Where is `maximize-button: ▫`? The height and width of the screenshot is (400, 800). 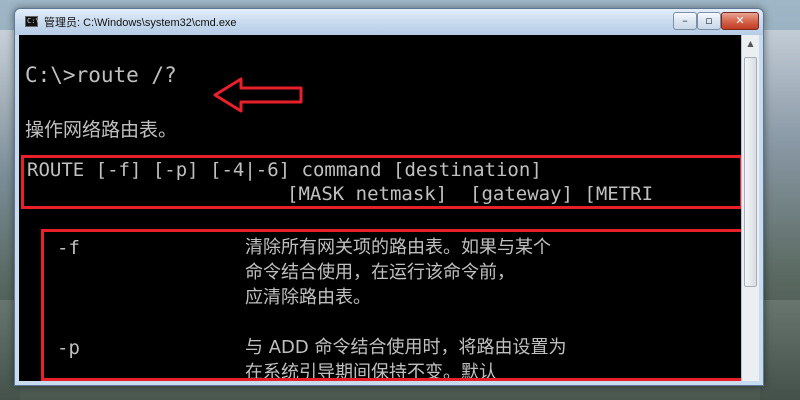 maximize-button: ▫ is located at coordinates (709, 21).